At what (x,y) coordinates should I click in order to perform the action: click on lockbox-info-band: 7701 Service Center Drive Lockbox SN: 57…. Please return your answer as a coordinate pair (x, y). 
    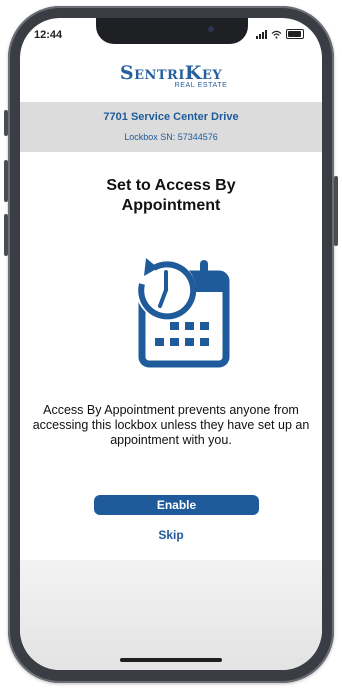
    Looking at the image, I should click on (171, 127).